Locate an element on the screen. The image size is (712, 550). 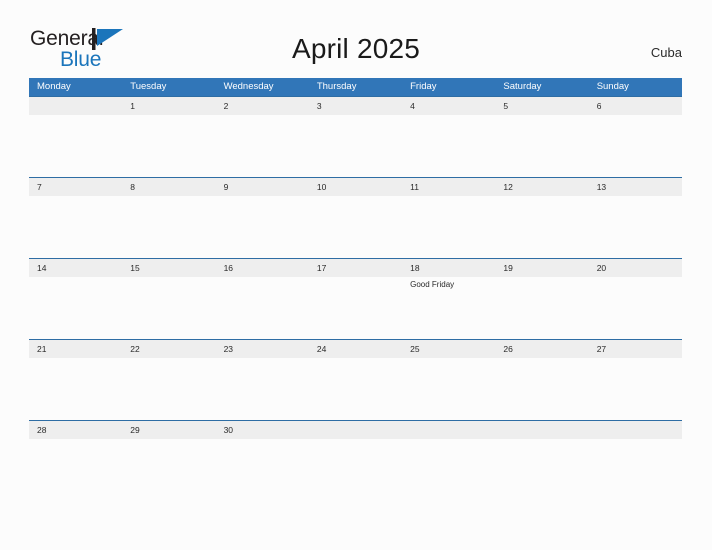
day-number: 30 is located at coordinates (262, 430).